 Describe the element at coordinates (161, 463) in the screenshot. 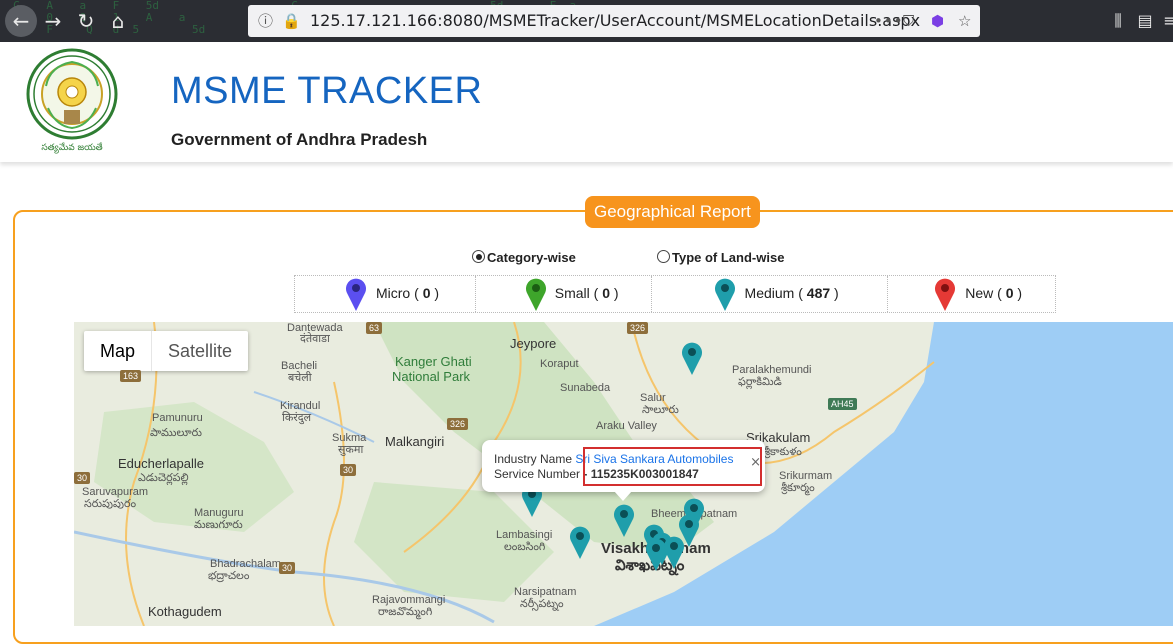

I see `place-label: Educherlapalle` at that location.